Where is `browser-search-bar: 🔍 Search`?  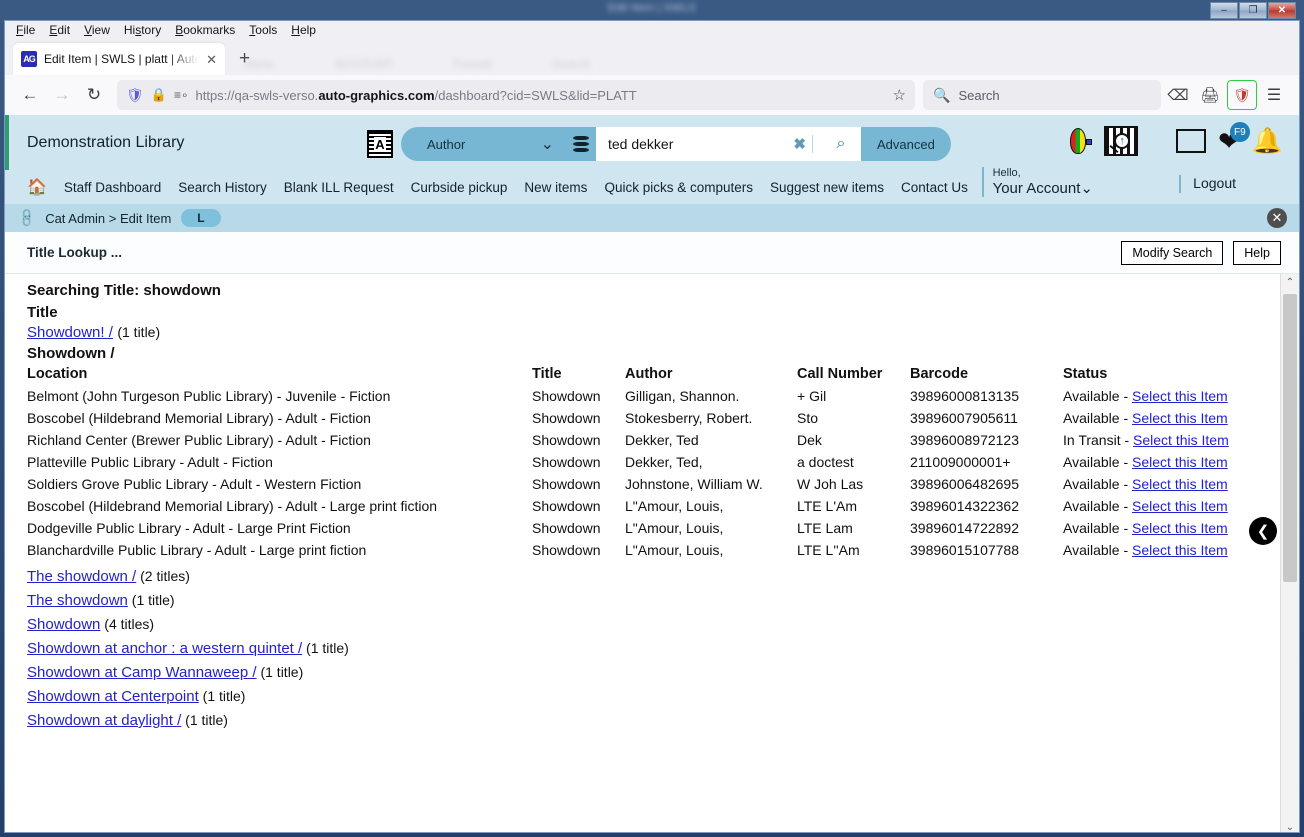 browser-search-bar: 🔍 Search is located at coordinates (1042, 95).